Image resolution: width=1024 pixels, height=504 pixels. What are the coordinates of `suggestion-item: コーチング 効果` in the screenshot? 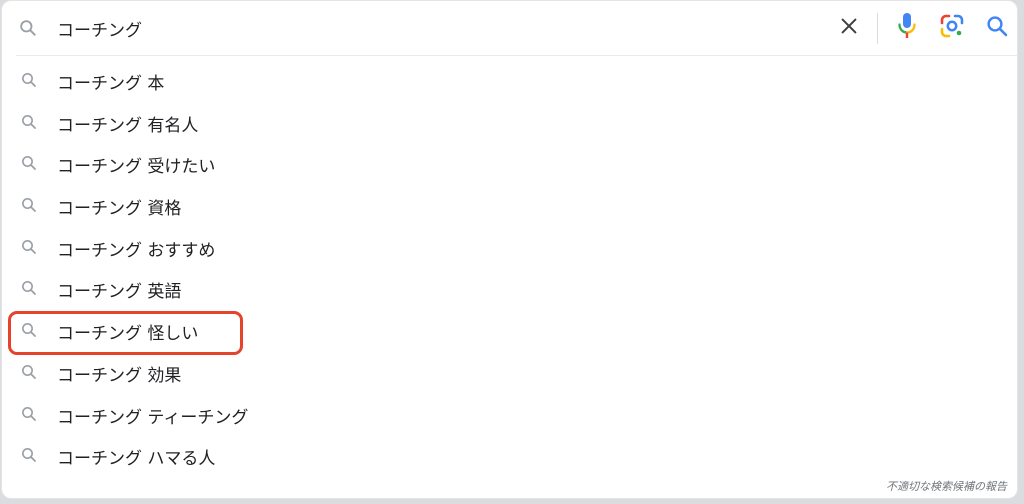 It's located at (509, 373).